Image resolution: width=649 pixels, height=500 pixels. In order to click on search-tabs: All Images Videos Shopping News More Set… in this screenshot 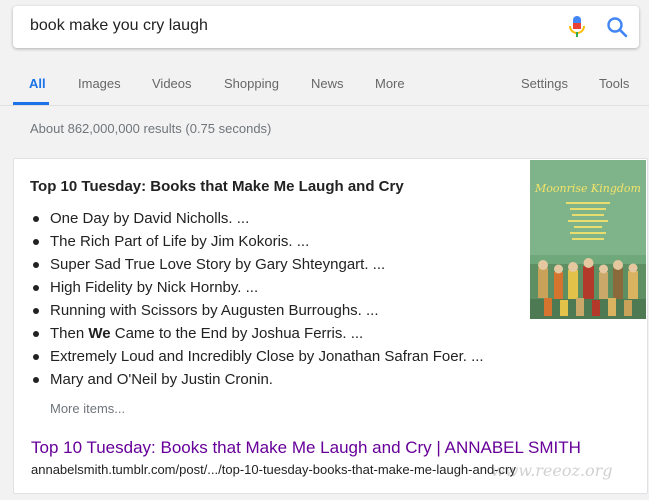, I will do `click(324, 80)`.